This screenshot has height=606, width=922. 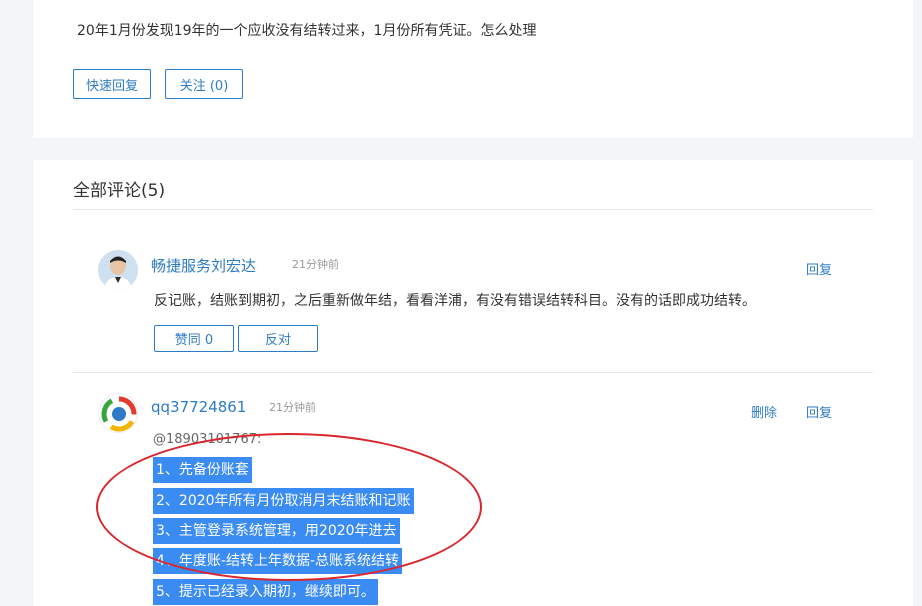 I want to click on oppose-button: 反对, so click(x=278, y=338).